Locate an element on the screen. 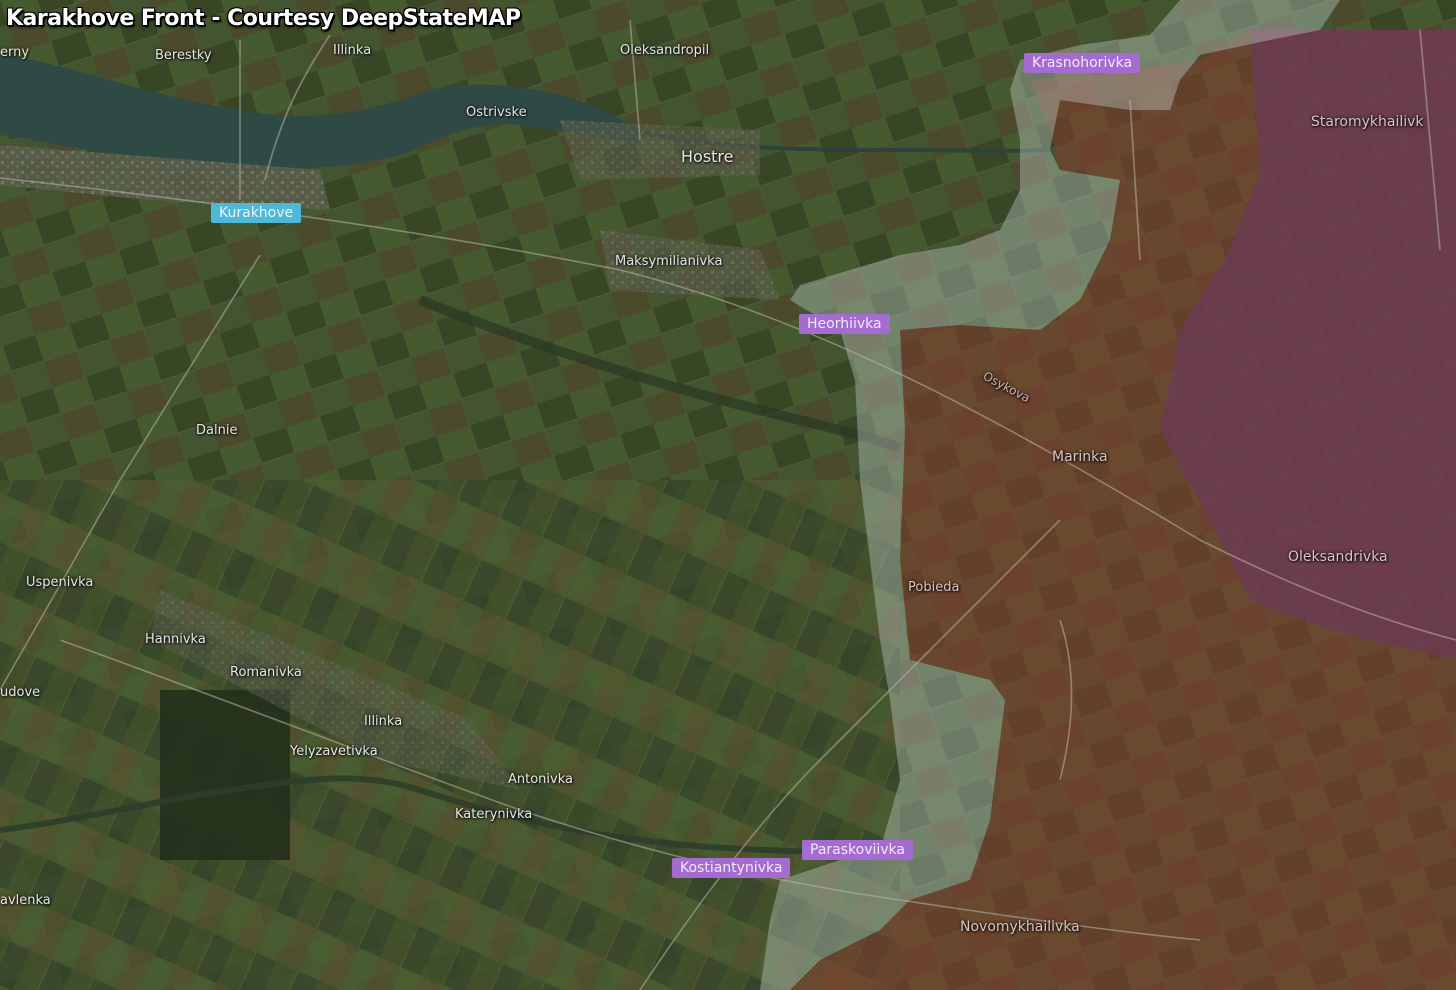  label-uspenivka: Uspenivka is located at coordinates (60, 582).